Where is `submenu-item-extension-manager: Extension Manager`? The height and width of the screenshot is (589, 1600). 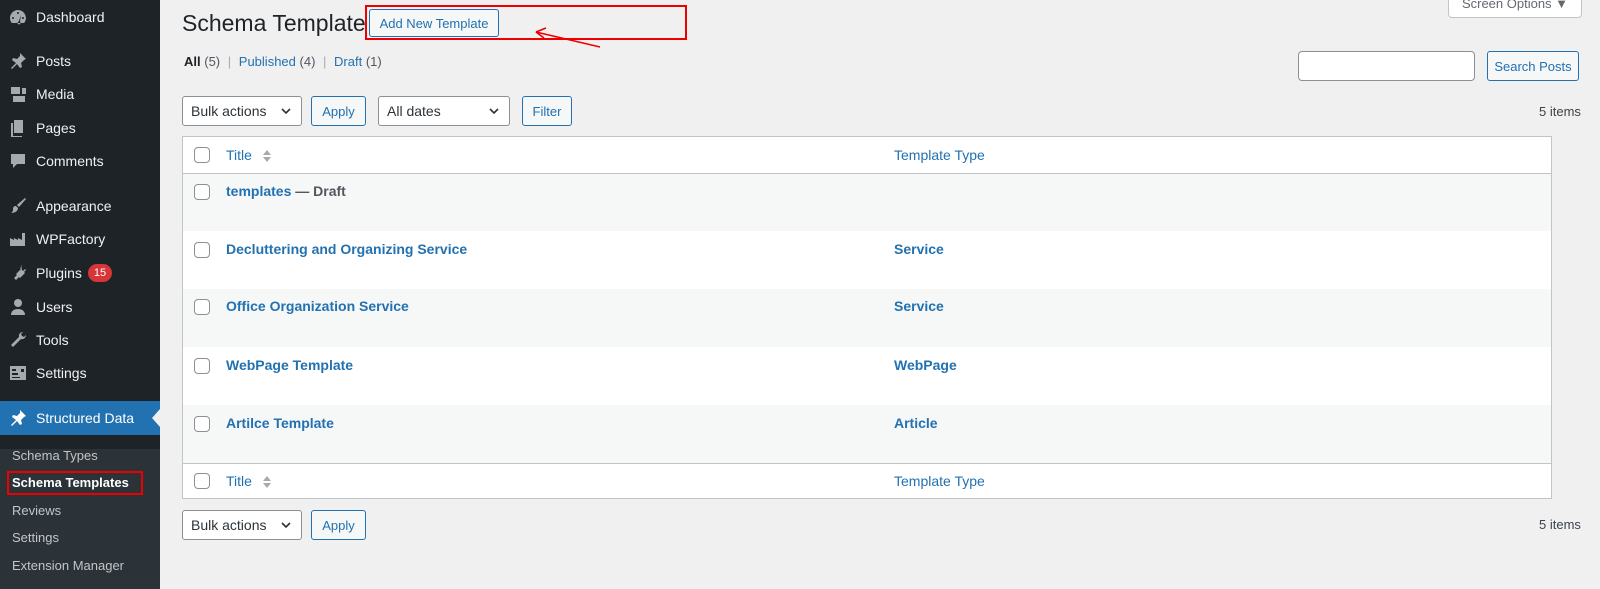
submenu-item-extension-manager: Extension Manager is located at coordinates (68, 565).